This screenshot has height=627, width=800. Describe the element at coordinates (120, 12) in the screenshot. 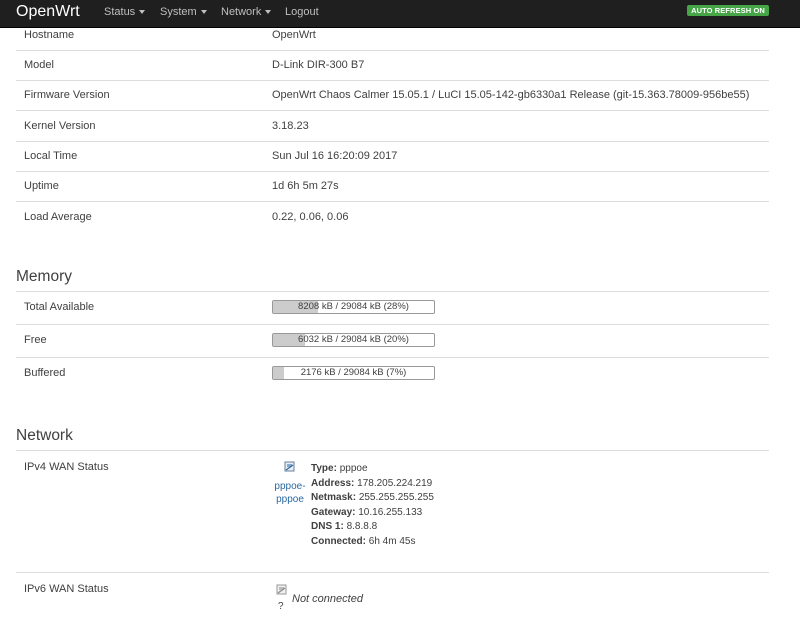

I see `nav-menu-status-label: Status` at that location.